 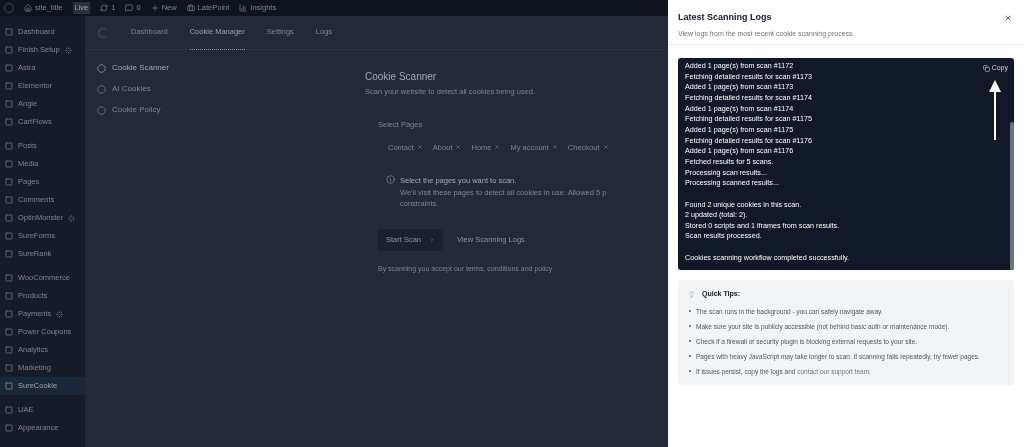 What do you see at coordinates (154, 8) in the screenshot?
I see `plus-icon` at bounding box center [154, 8].